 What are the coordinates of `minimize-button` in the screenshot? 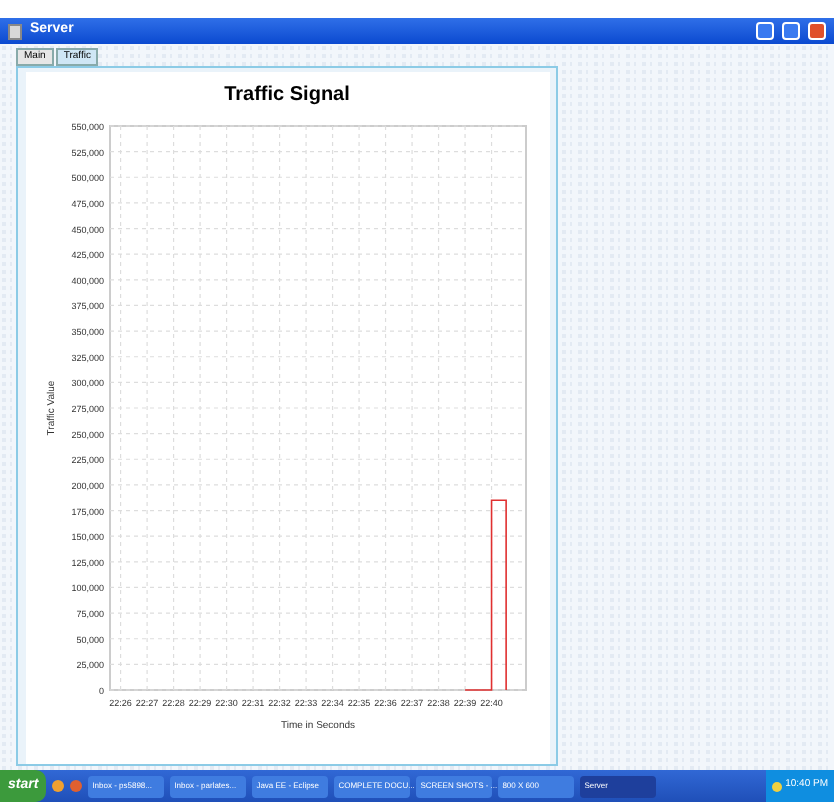 It's located at (765, 31).